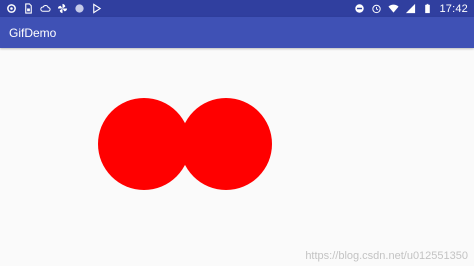 The height and width of the screenshot is (266, 474). I want to click on cloud-icon, so click(45, 8).